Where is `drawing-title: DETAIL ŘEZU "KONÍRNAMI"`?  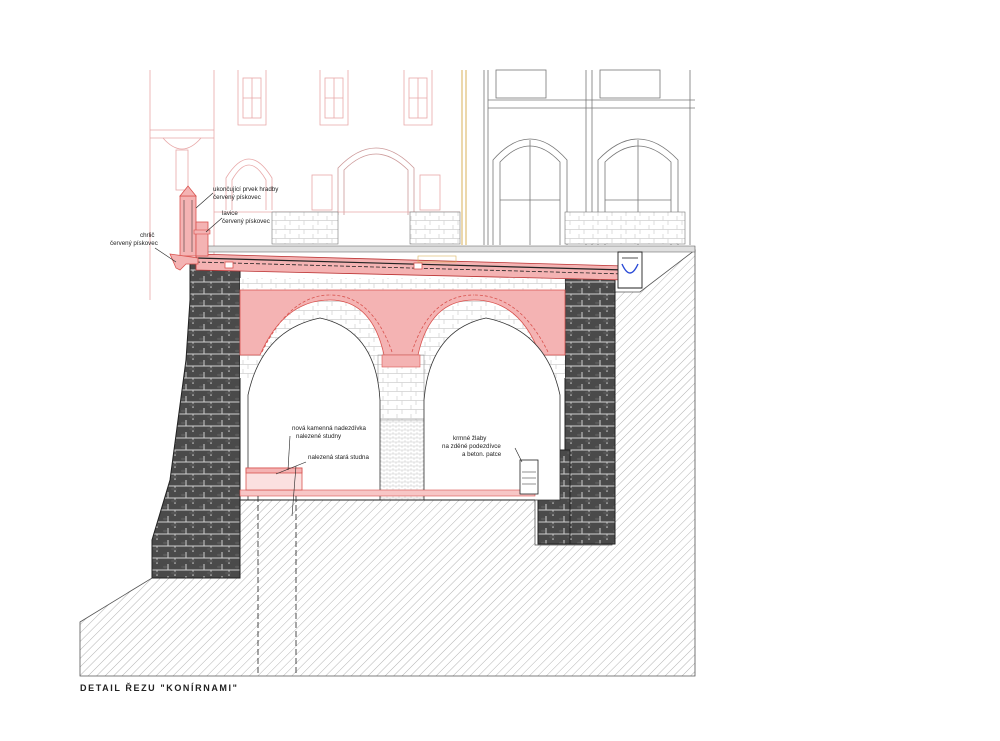 drawing-title: DETAIL ŘEZU "KONÍRNAMI" is located at coordinates (159, 688).